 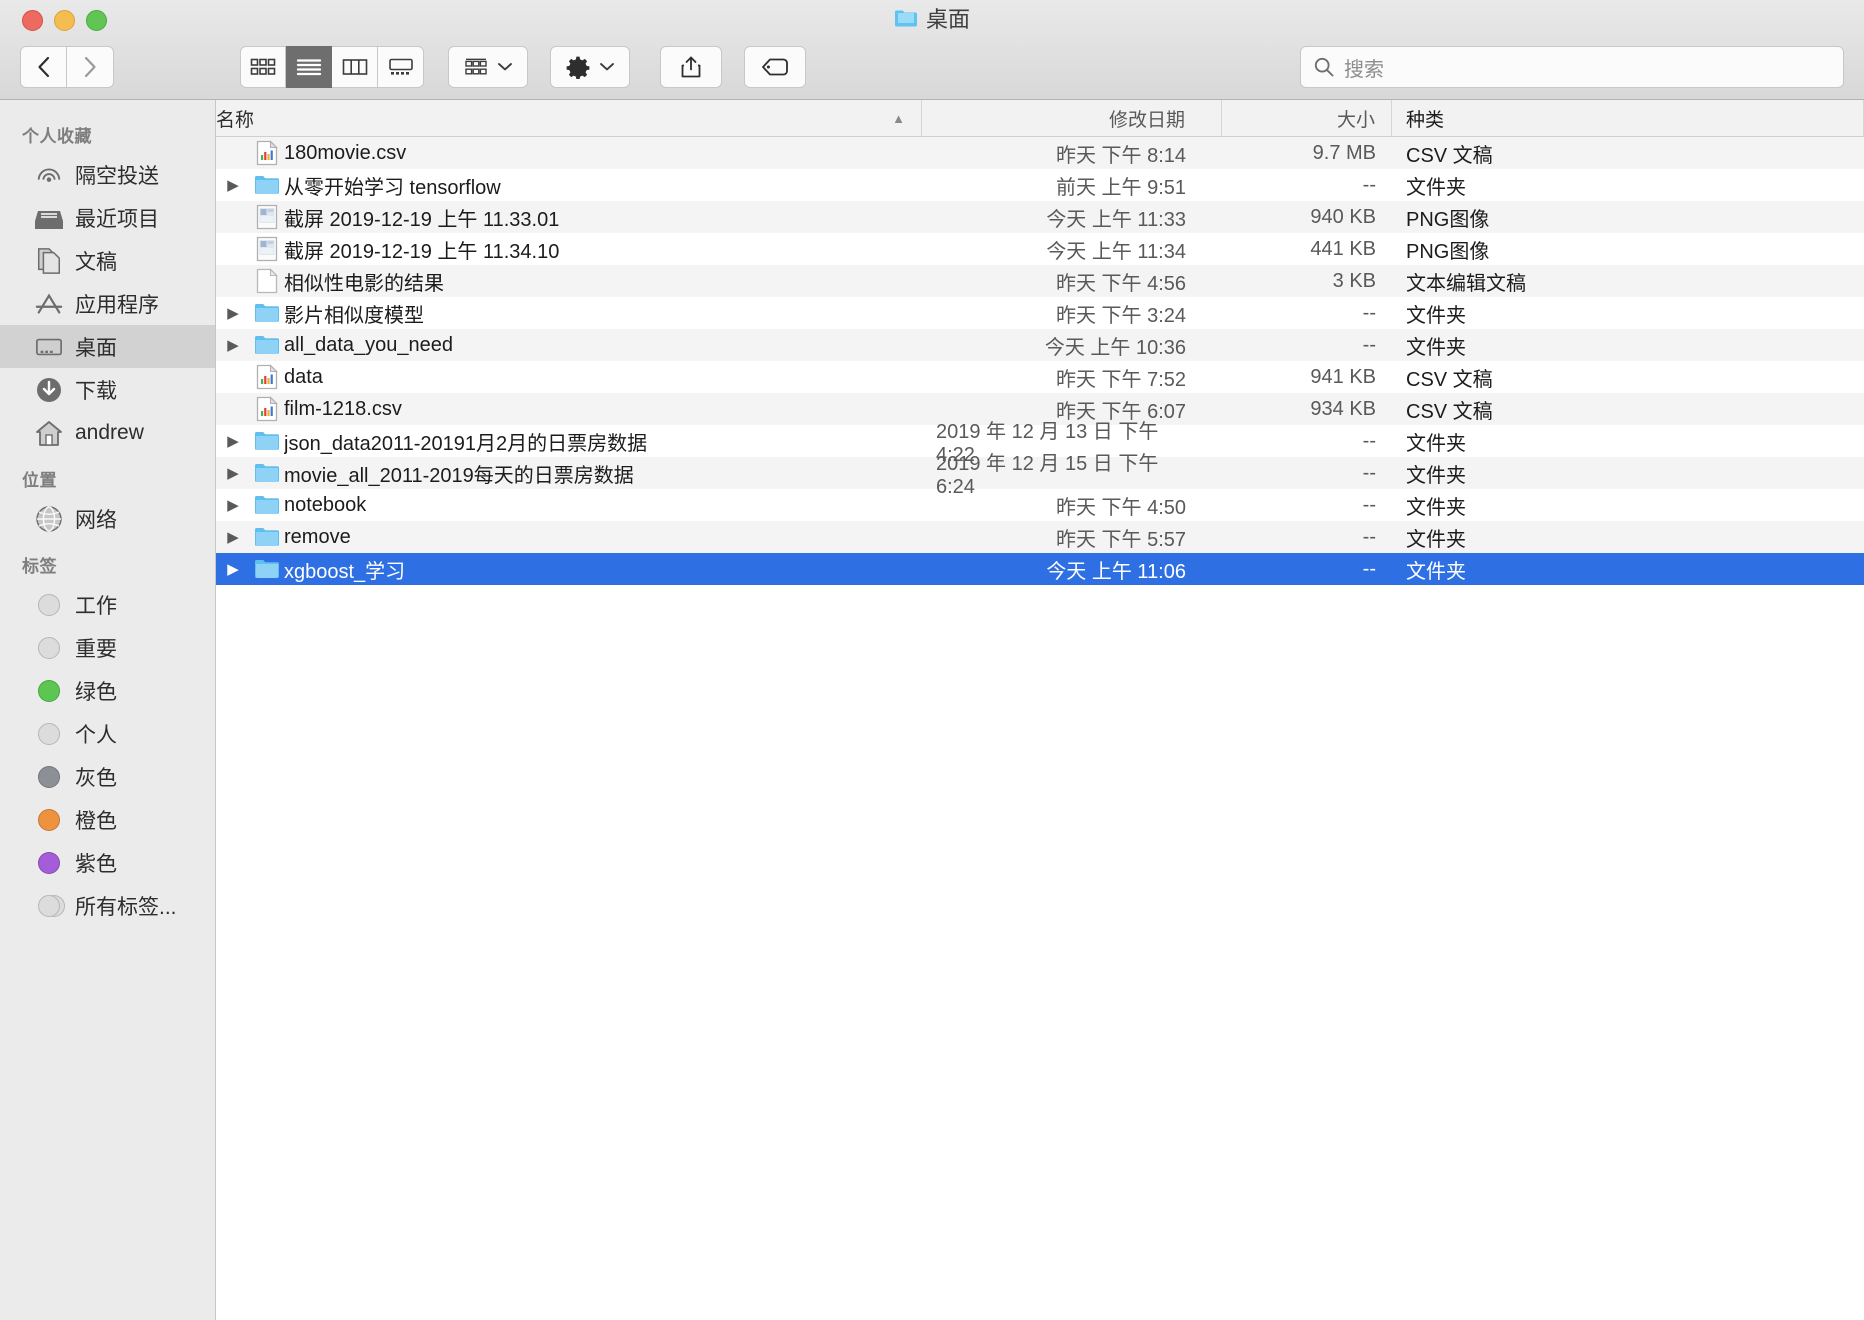 What do you see at coordinates (1628, 118) in the screenshot?
I see `column-header-kind: 种类` at bounding box center [1628, 118].